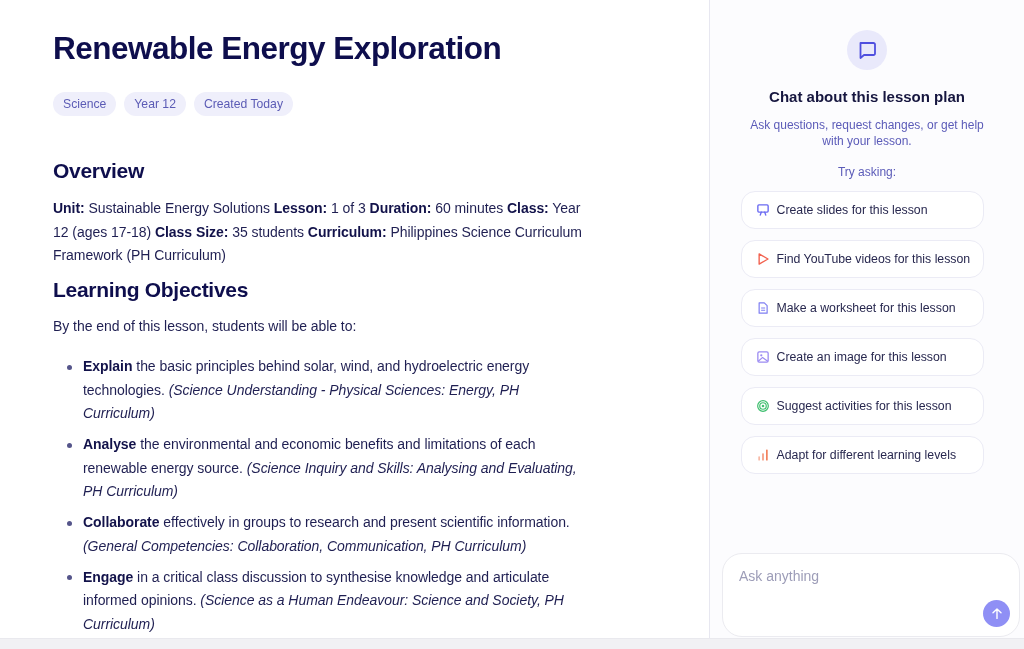 This screenshot has height=649, width=1024. What do you see at coordinates (278, 48) in the screenshot?
I see `lesson-title: Renewable Energy Exploration` at bounding box center [278, 48].